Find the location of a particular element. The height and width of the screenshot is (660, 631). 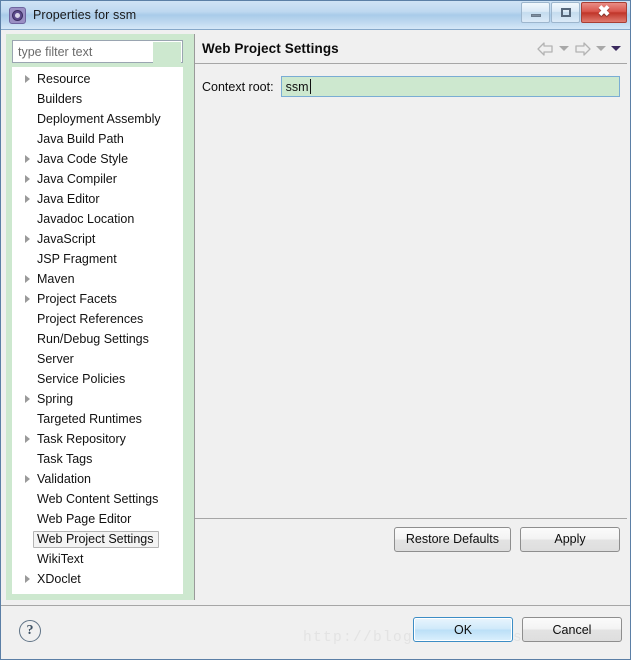

cancel-button: Cancel is located at coordinates (572, 629).